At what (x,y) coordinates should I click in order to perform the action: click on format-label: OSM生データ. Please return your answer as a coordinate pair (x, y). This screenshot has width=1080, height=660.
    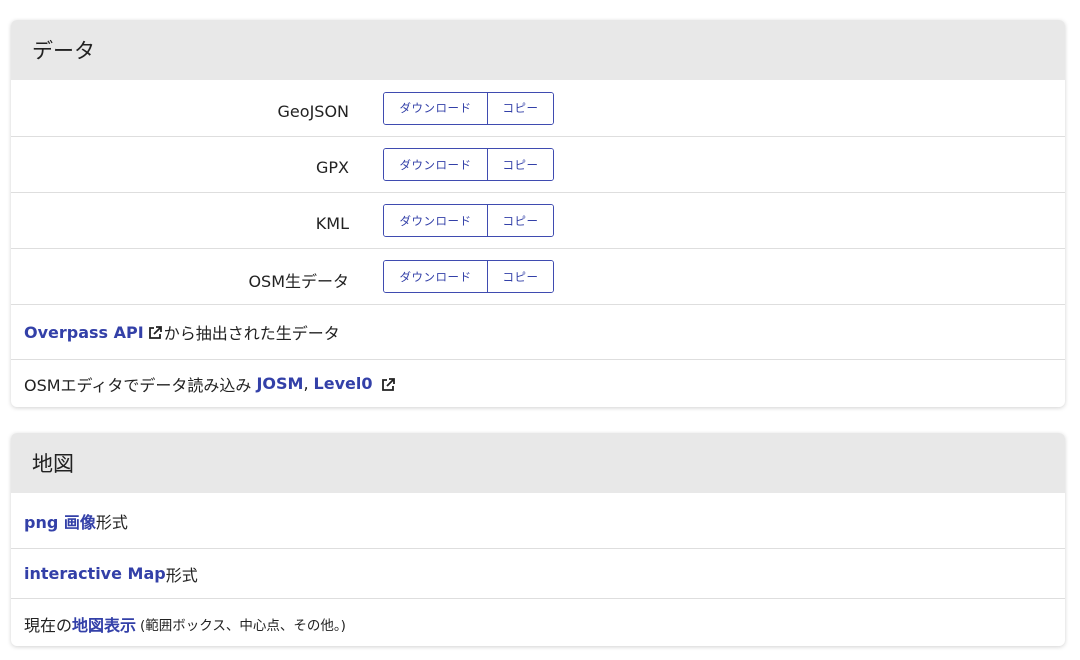
    Looking at the image, I should click on (298, 281).